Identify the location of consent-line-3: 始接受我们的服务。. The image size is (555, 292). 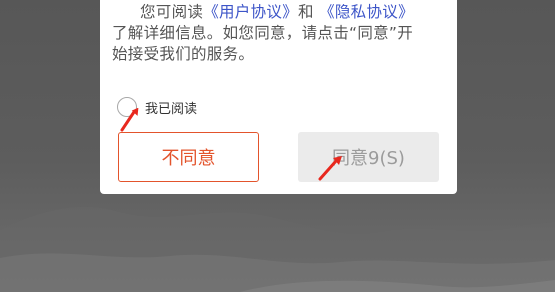
(183, 54).